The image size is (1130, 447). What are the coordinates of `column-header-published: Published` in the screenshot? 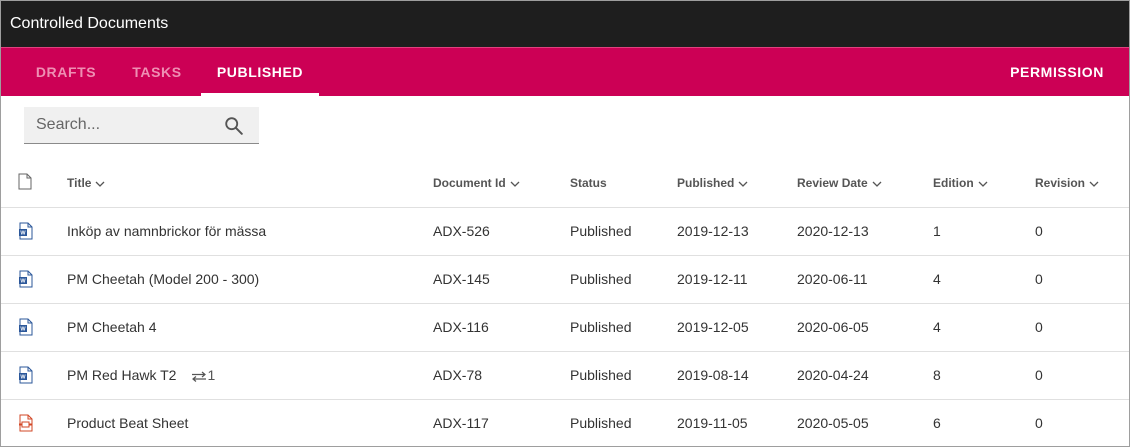 It's located at (737, 183).